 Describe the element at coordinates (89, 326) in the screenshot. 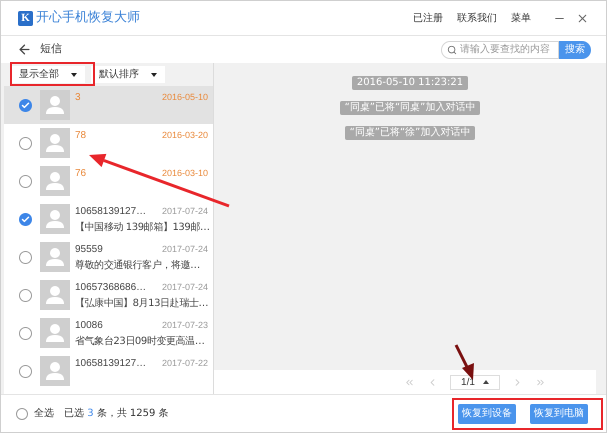

I see `contact-name: 10086` at that location.